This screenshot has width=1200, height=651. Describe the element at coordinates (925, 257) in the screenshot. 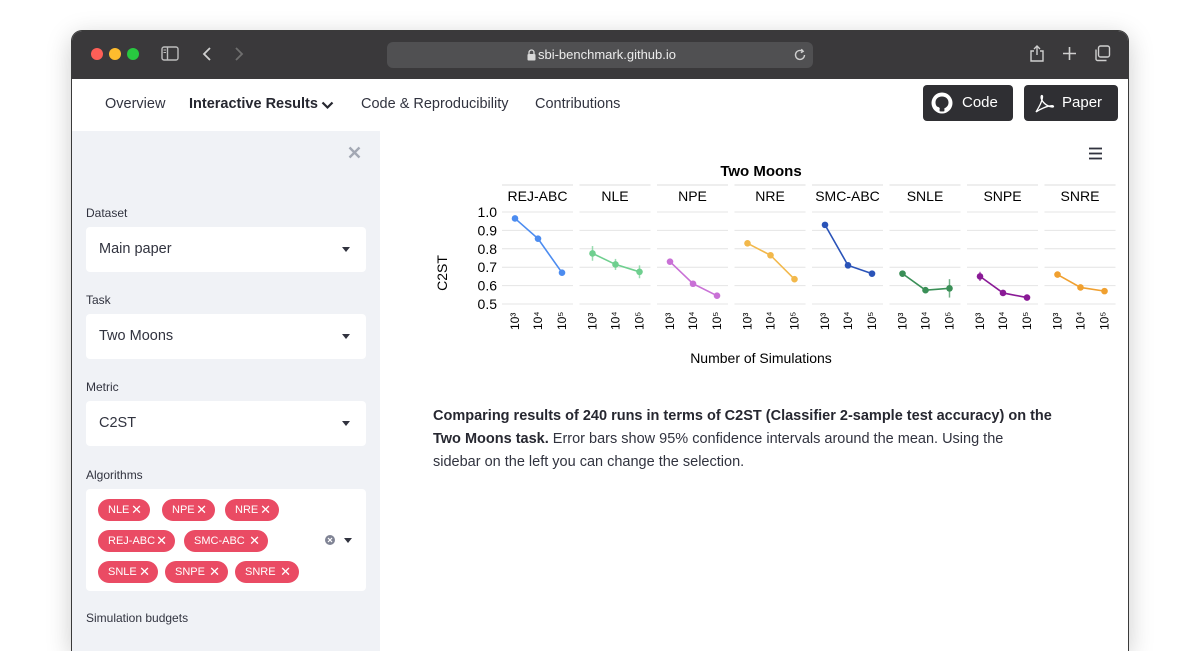

I see `chart-panel: SNLE 10³ 10⁴ 10⁵` at that location.